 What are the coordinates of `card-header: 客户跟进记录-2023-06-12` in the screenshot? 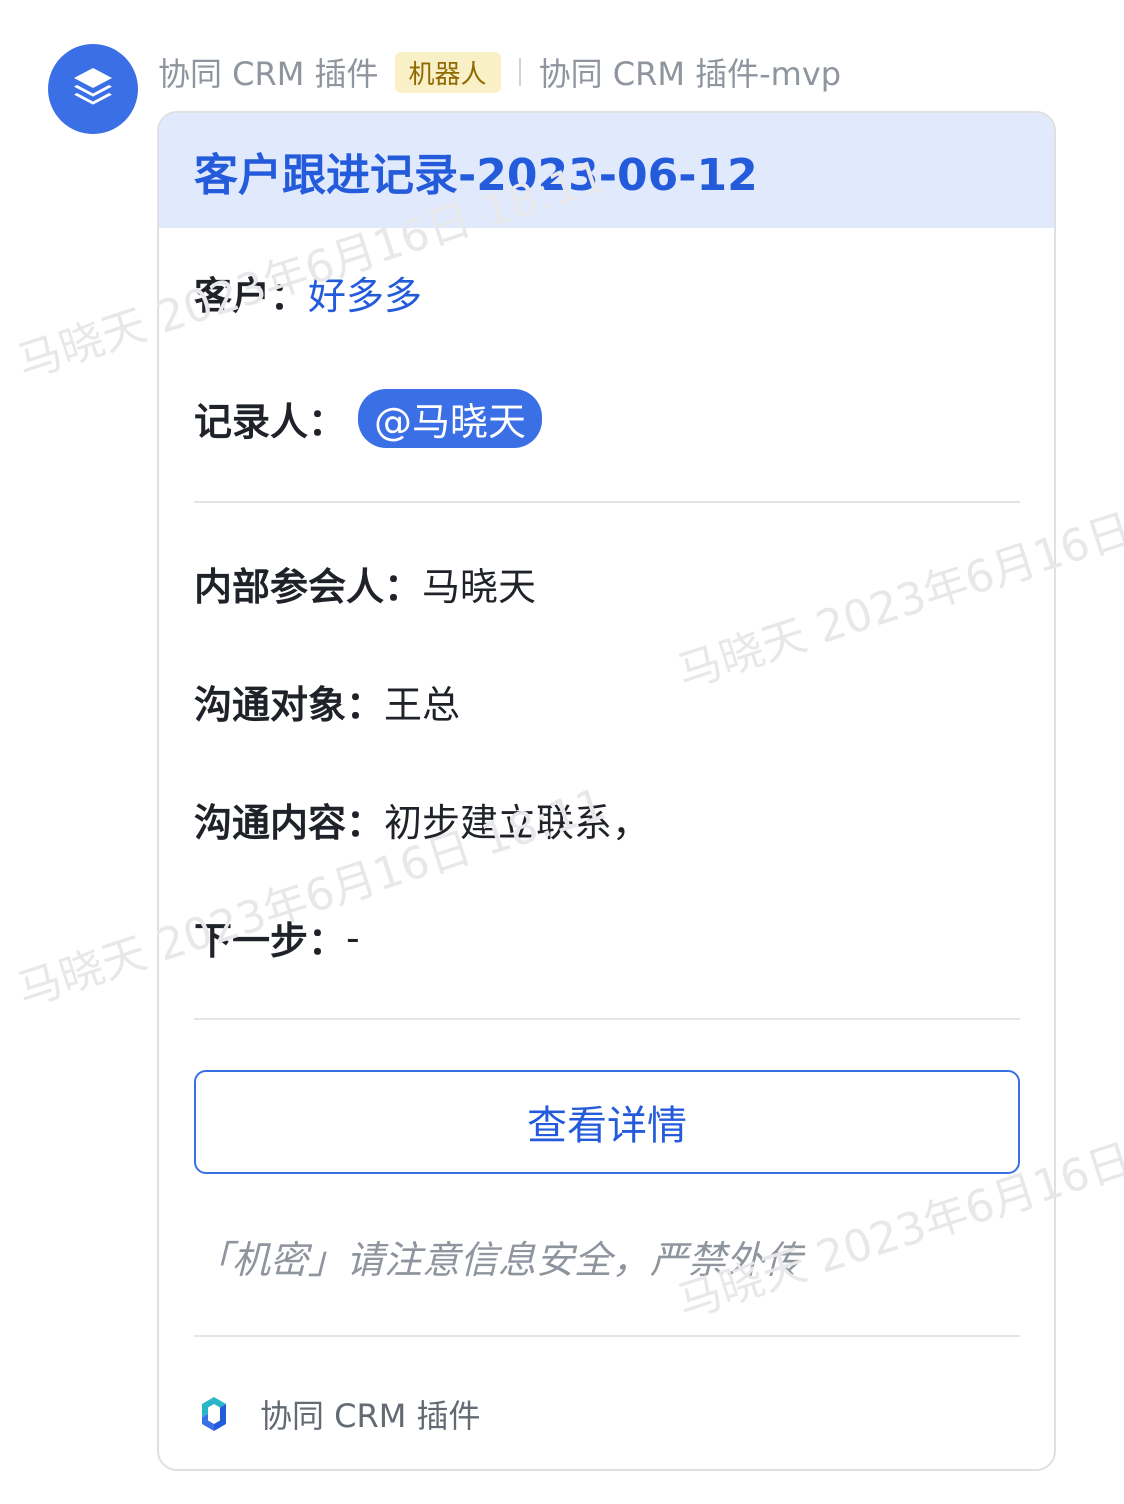 It's located at (606, 170).